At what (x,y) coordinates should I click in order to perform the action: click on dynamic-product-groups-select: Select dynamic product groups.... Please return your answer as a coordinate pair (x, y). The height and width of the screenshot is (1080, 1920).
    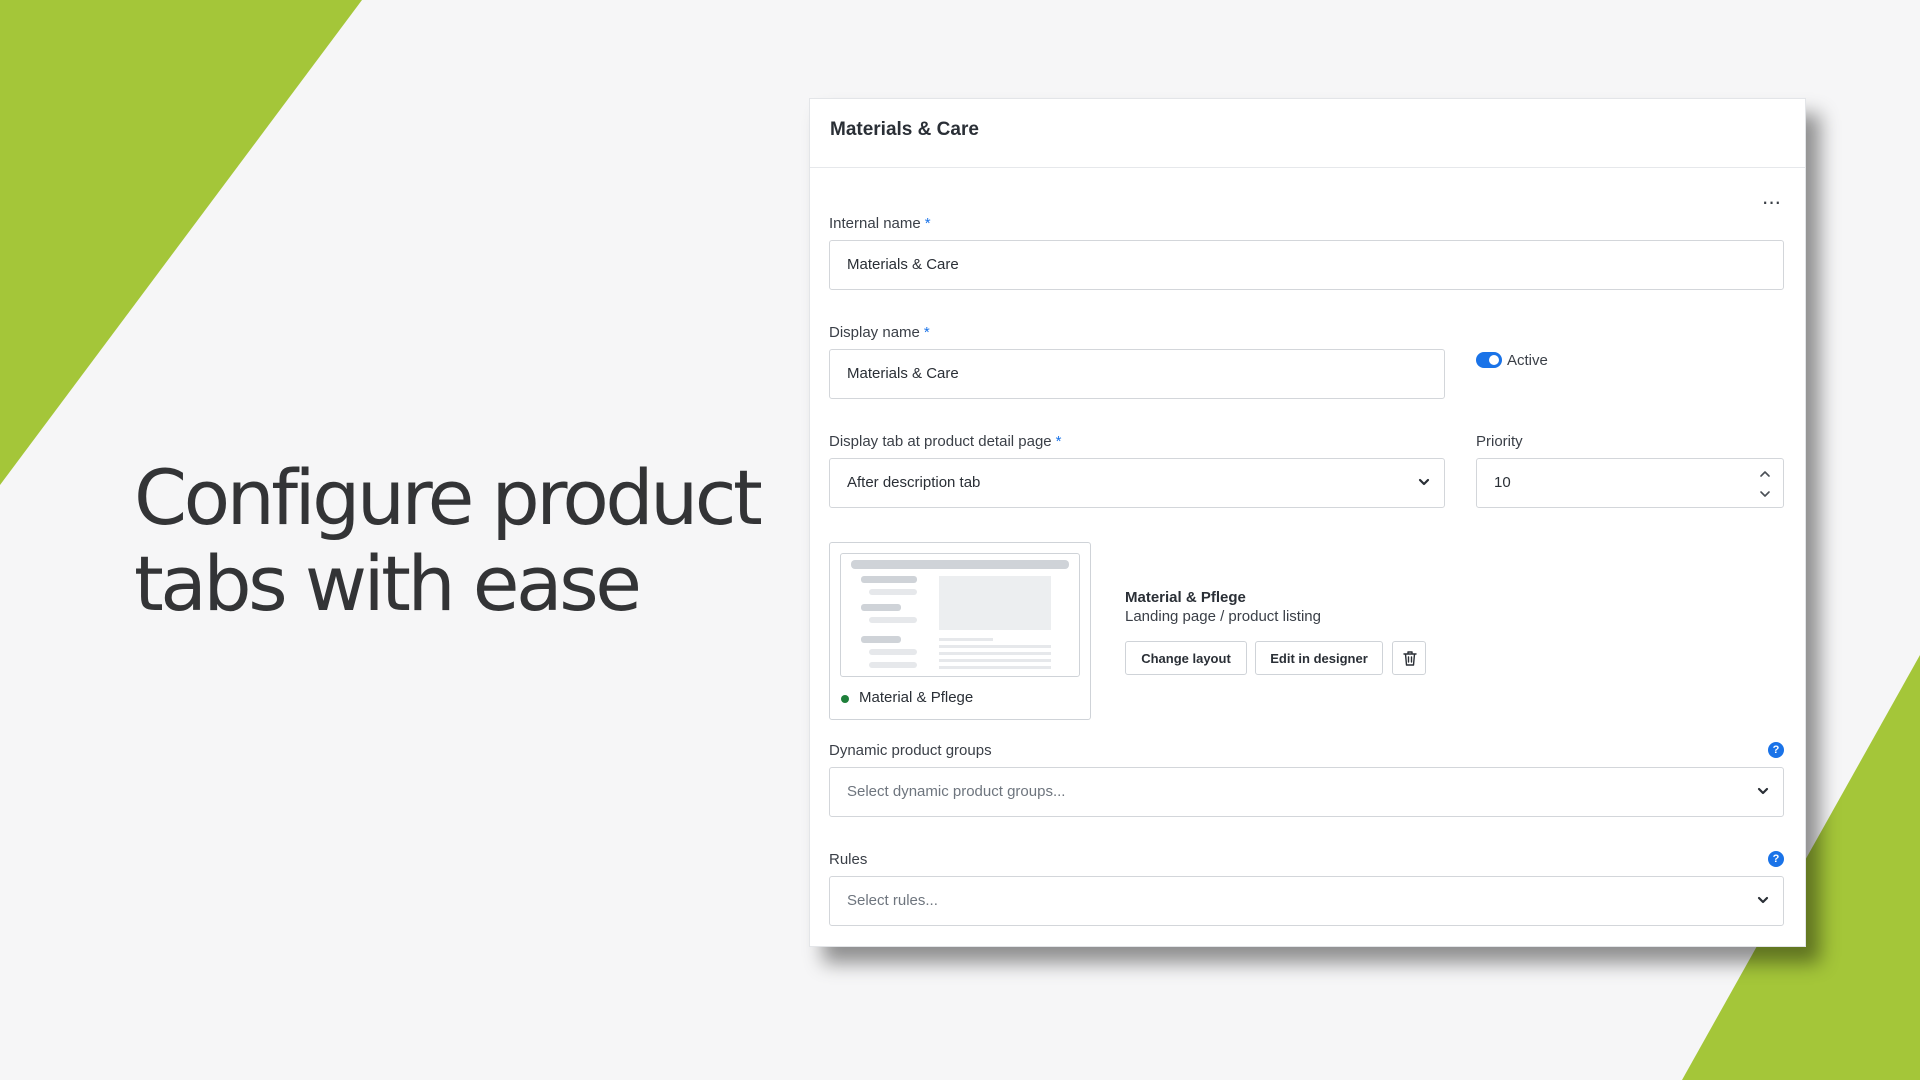
    Looking at the image, I should click on (1306, 792).